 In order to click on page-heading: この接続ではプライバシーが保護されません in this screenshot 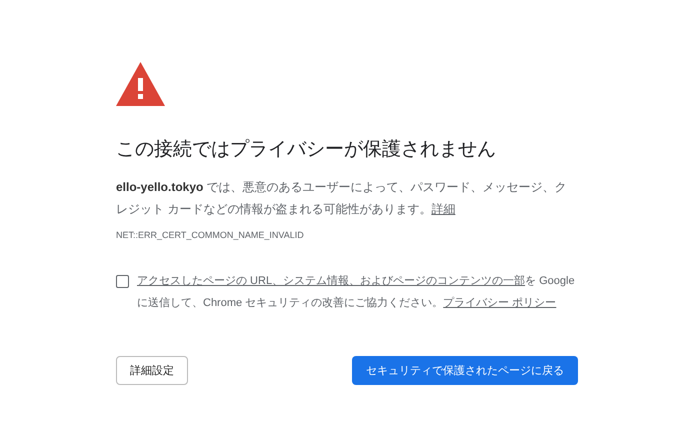, I will do `click(306, 150)`.